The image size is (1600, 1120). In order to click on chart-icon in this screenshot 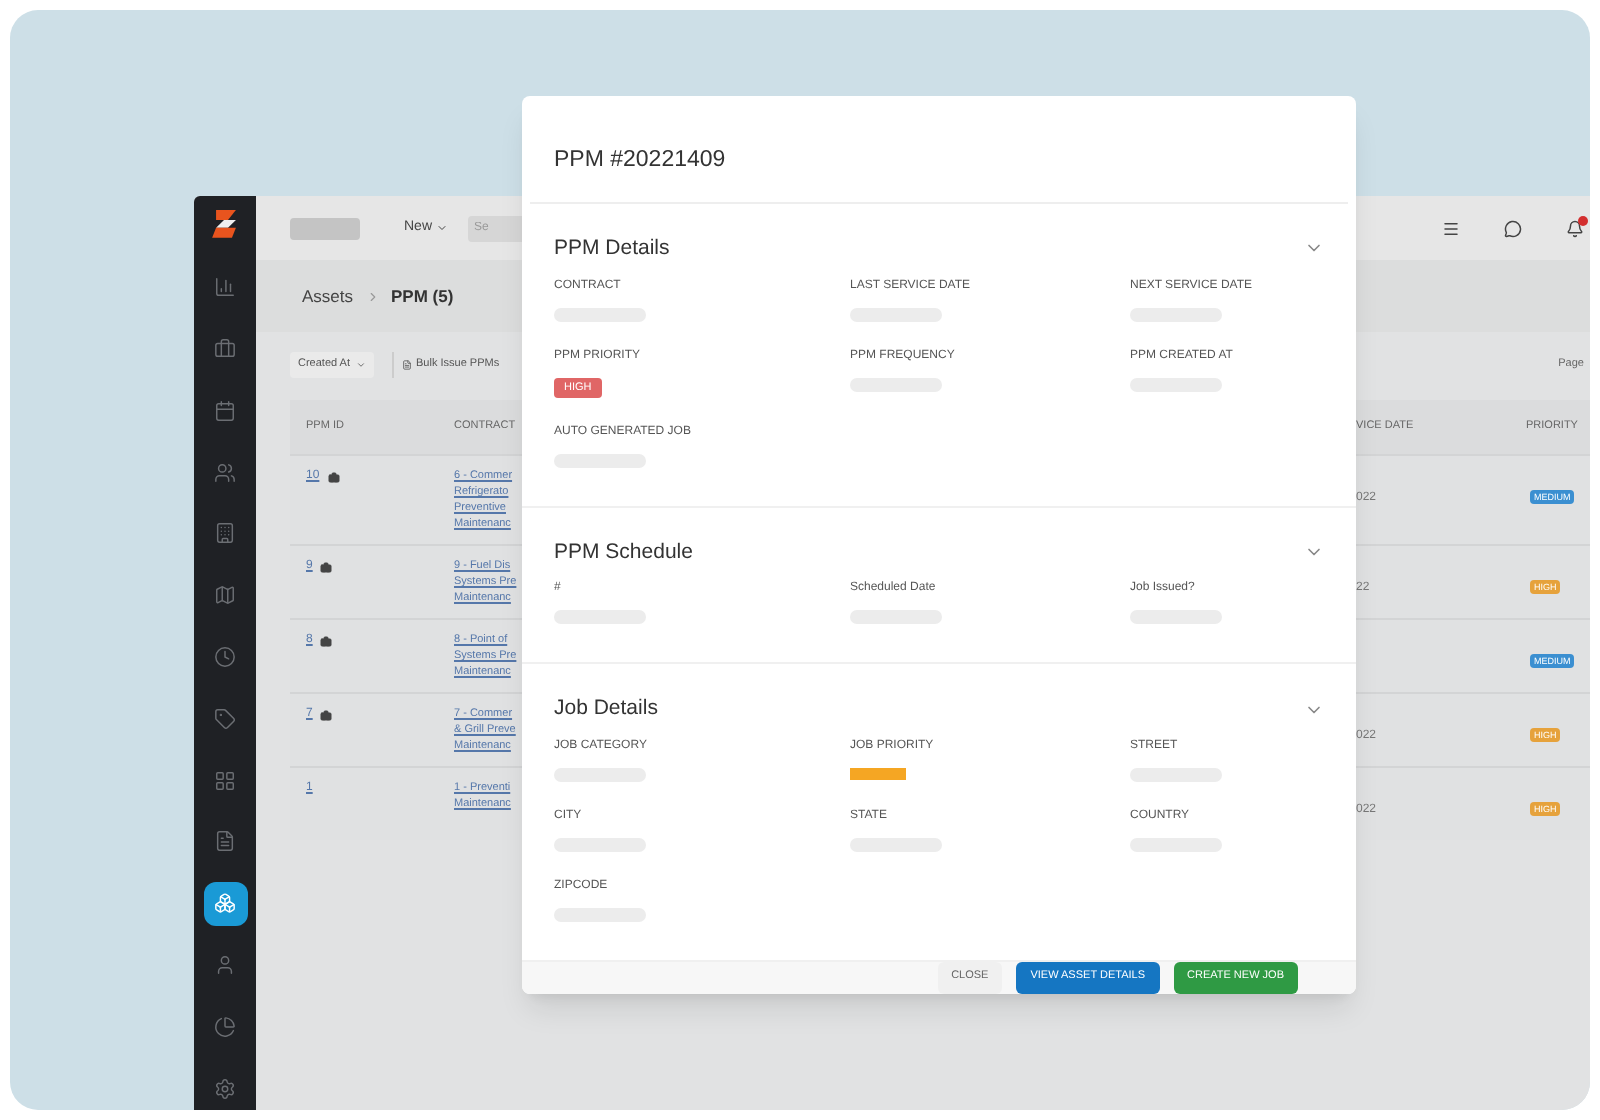, I will do `click(225, 287)`.